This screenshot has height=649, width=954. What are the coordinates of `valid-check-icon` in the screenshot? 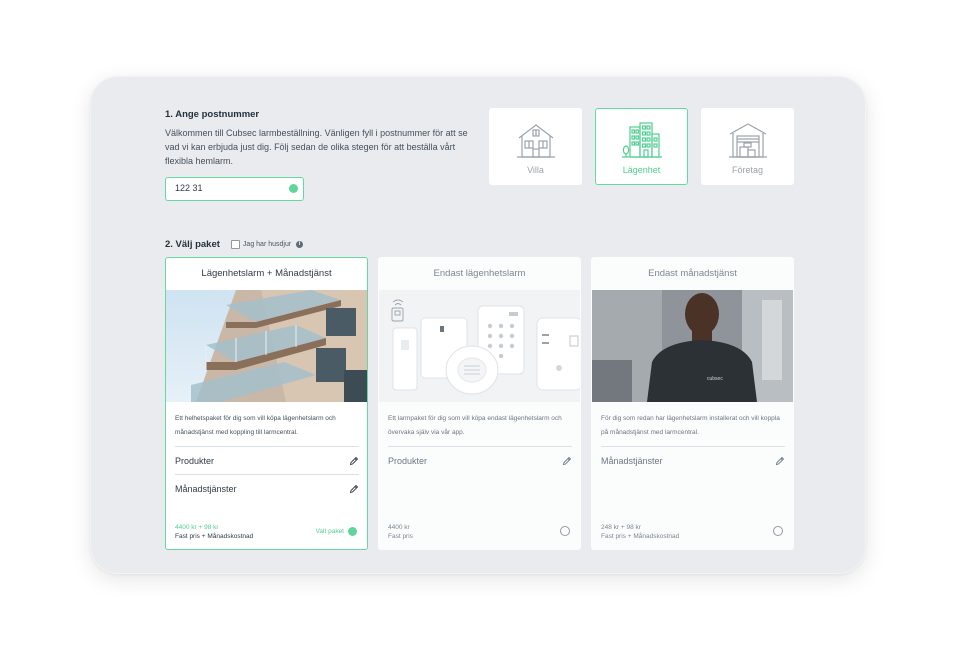 It's located at (293, 188).